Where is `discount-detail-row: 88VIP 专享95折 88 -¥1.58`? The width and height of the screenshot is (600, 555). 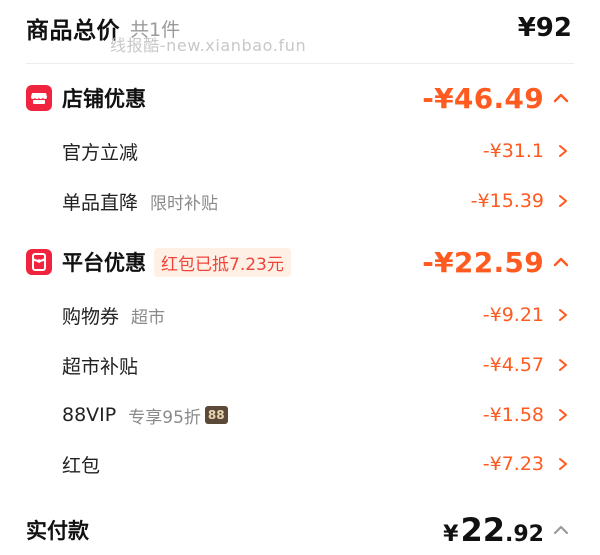
discount-detail-row: 88VIP 专享95折 88 -¥1.58 is located at coordinates (300, 415).